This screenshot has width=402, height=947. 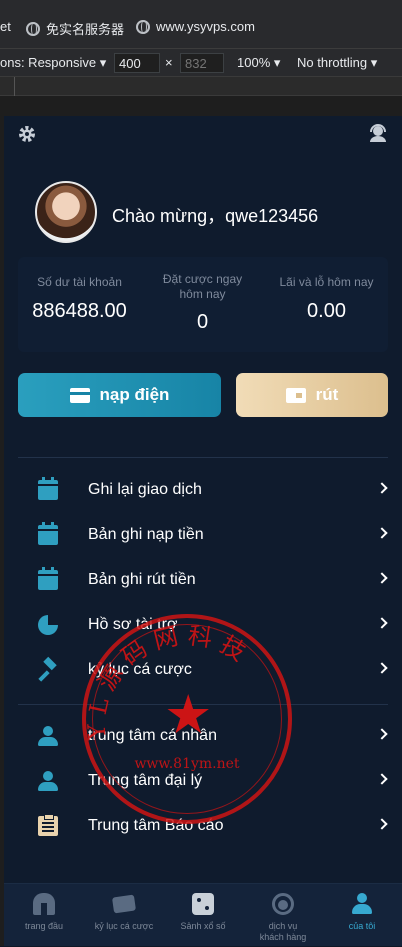 What do you see at coordinates (202, 286) in the screenshot?
I see `stat-label: Đặt cược ngay hôm nay` at bounding box center [202, 286].